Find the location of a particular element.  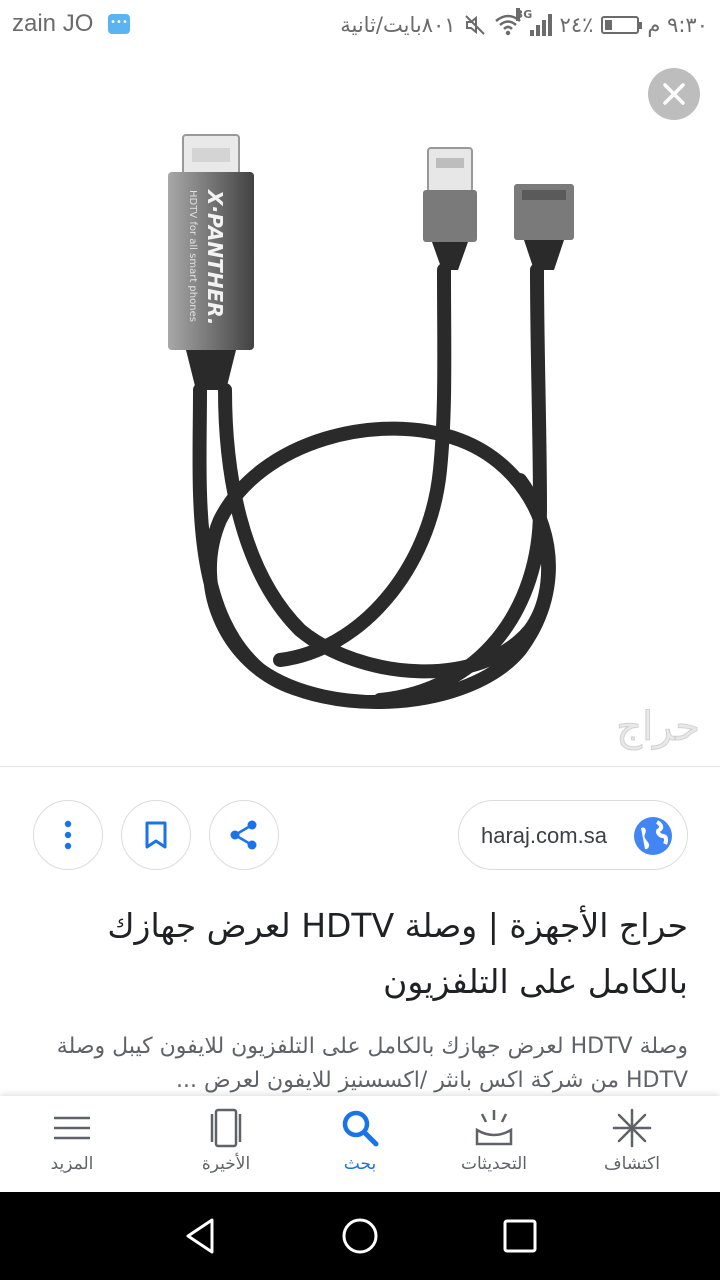

share-icon is located at coordinates (243, 835).